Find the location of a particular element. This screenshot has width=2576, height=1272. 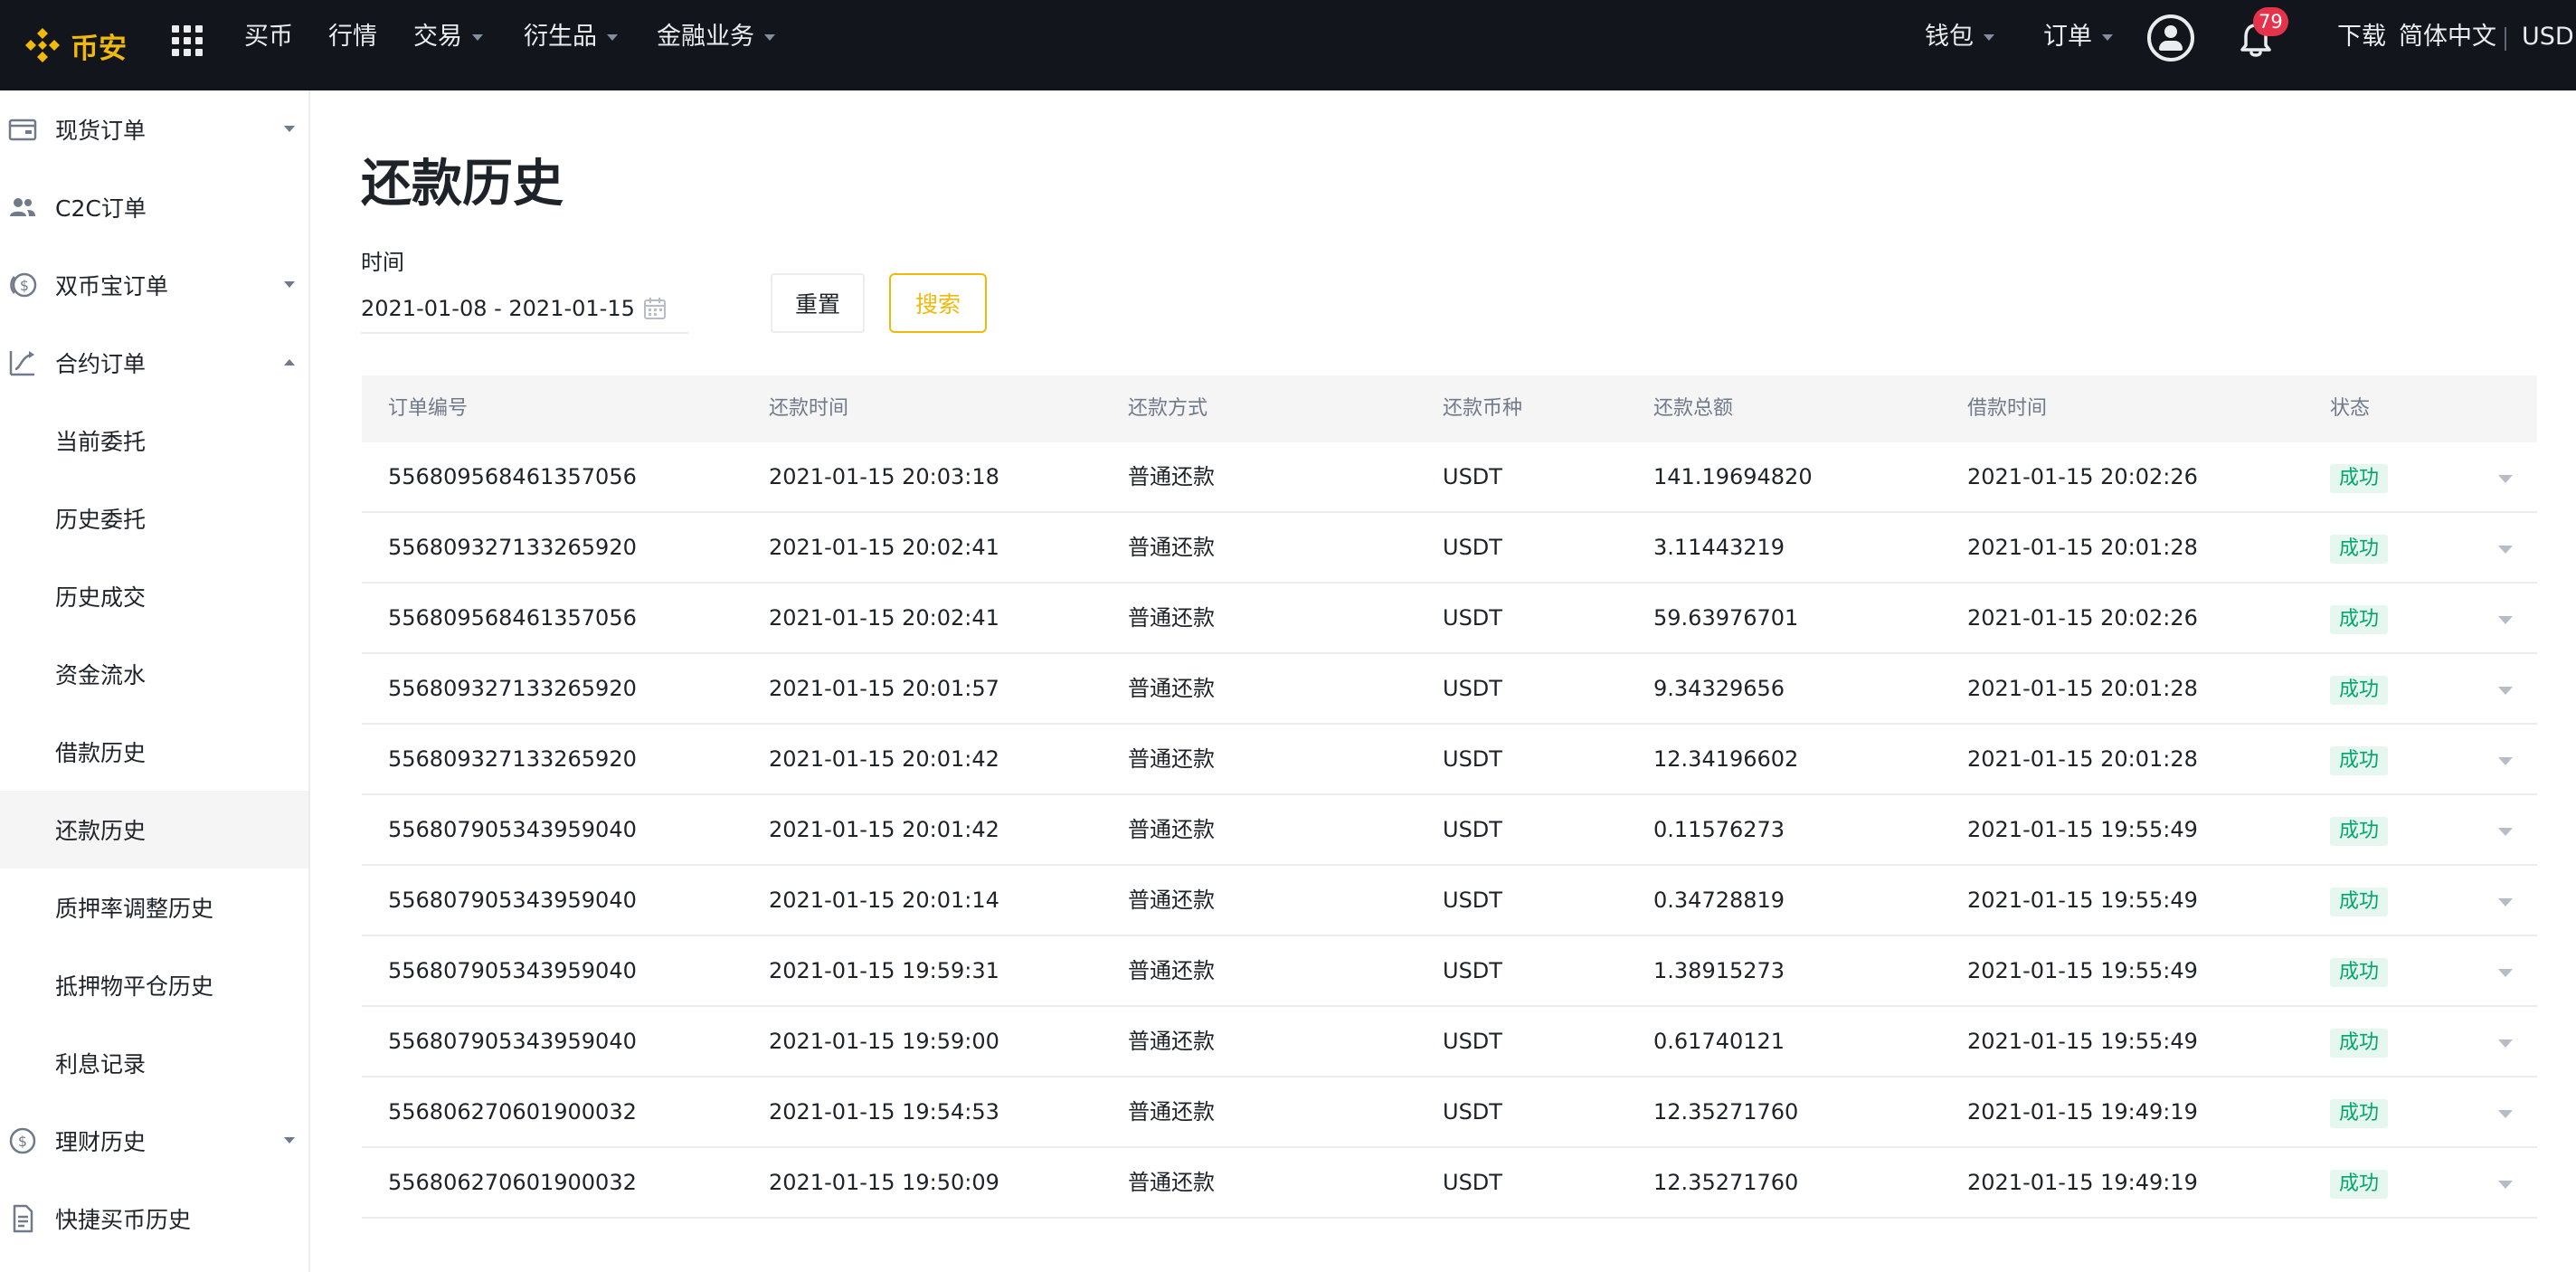

nav-currency: USD is located at coordinates (2548, 37).